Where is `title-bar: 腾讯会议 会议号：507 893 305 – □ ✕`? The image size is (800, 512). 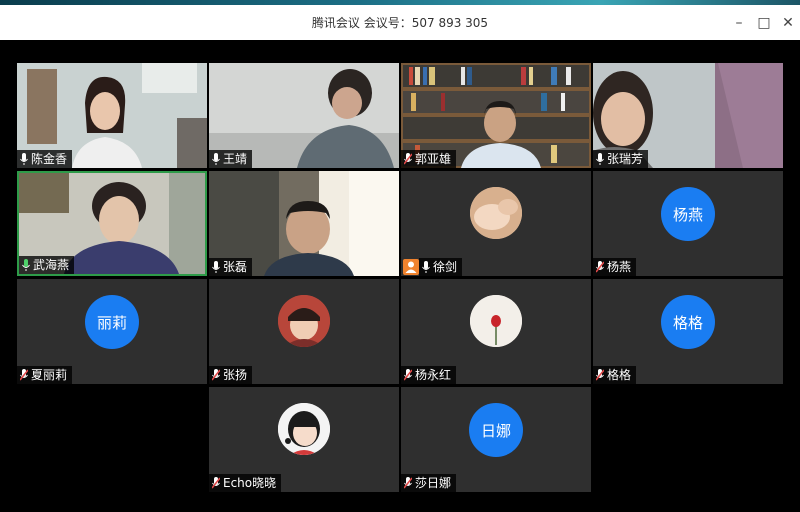
title-bar: 腾讯会议 会议号：507 893 305 – □ ✕ is located at coordinates (400, 22).